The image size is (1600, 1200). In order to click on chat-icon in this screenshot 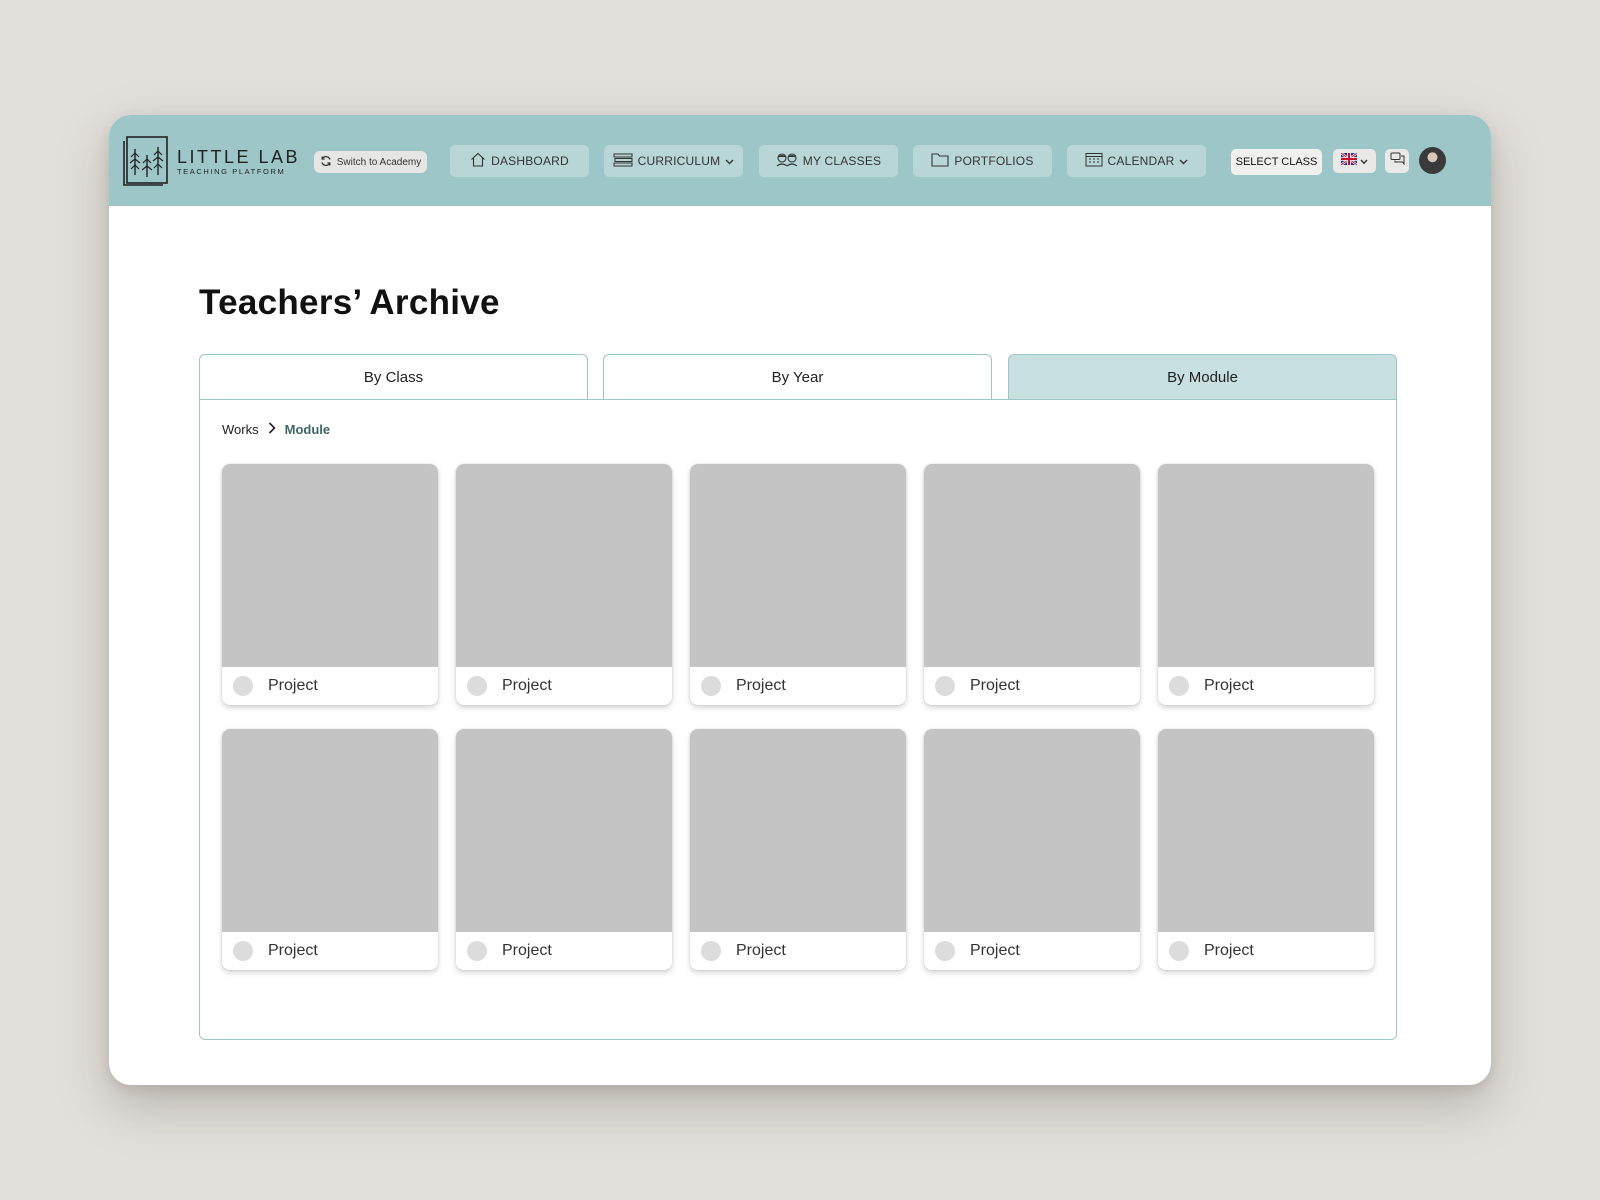, I will do `click(1397, 161)`.